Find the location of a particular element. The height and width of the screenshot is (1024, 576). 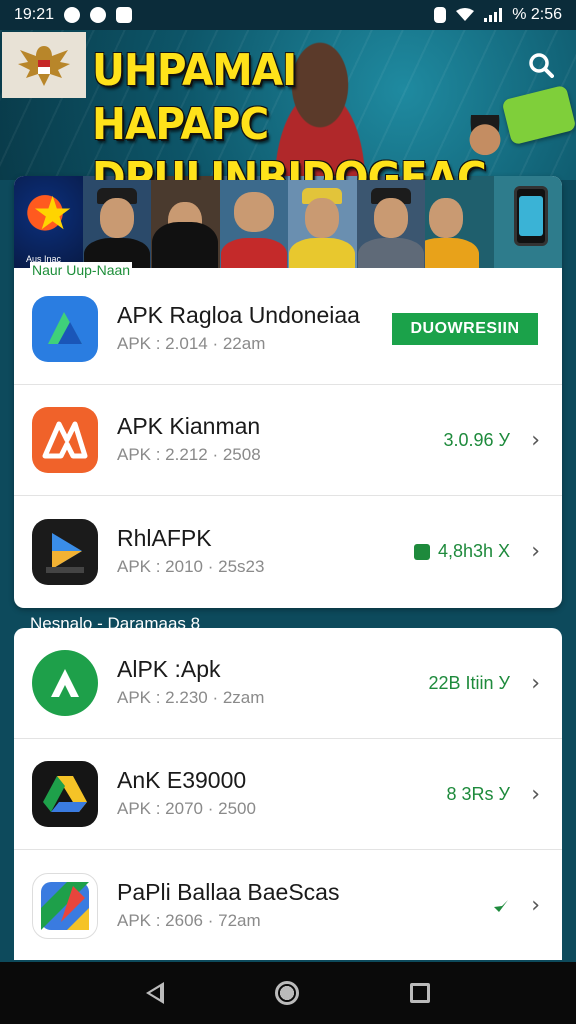

app-row: PaPli Ballaa BaeScas APK : 2606 · 72am › is located at coordinates (288, 905).